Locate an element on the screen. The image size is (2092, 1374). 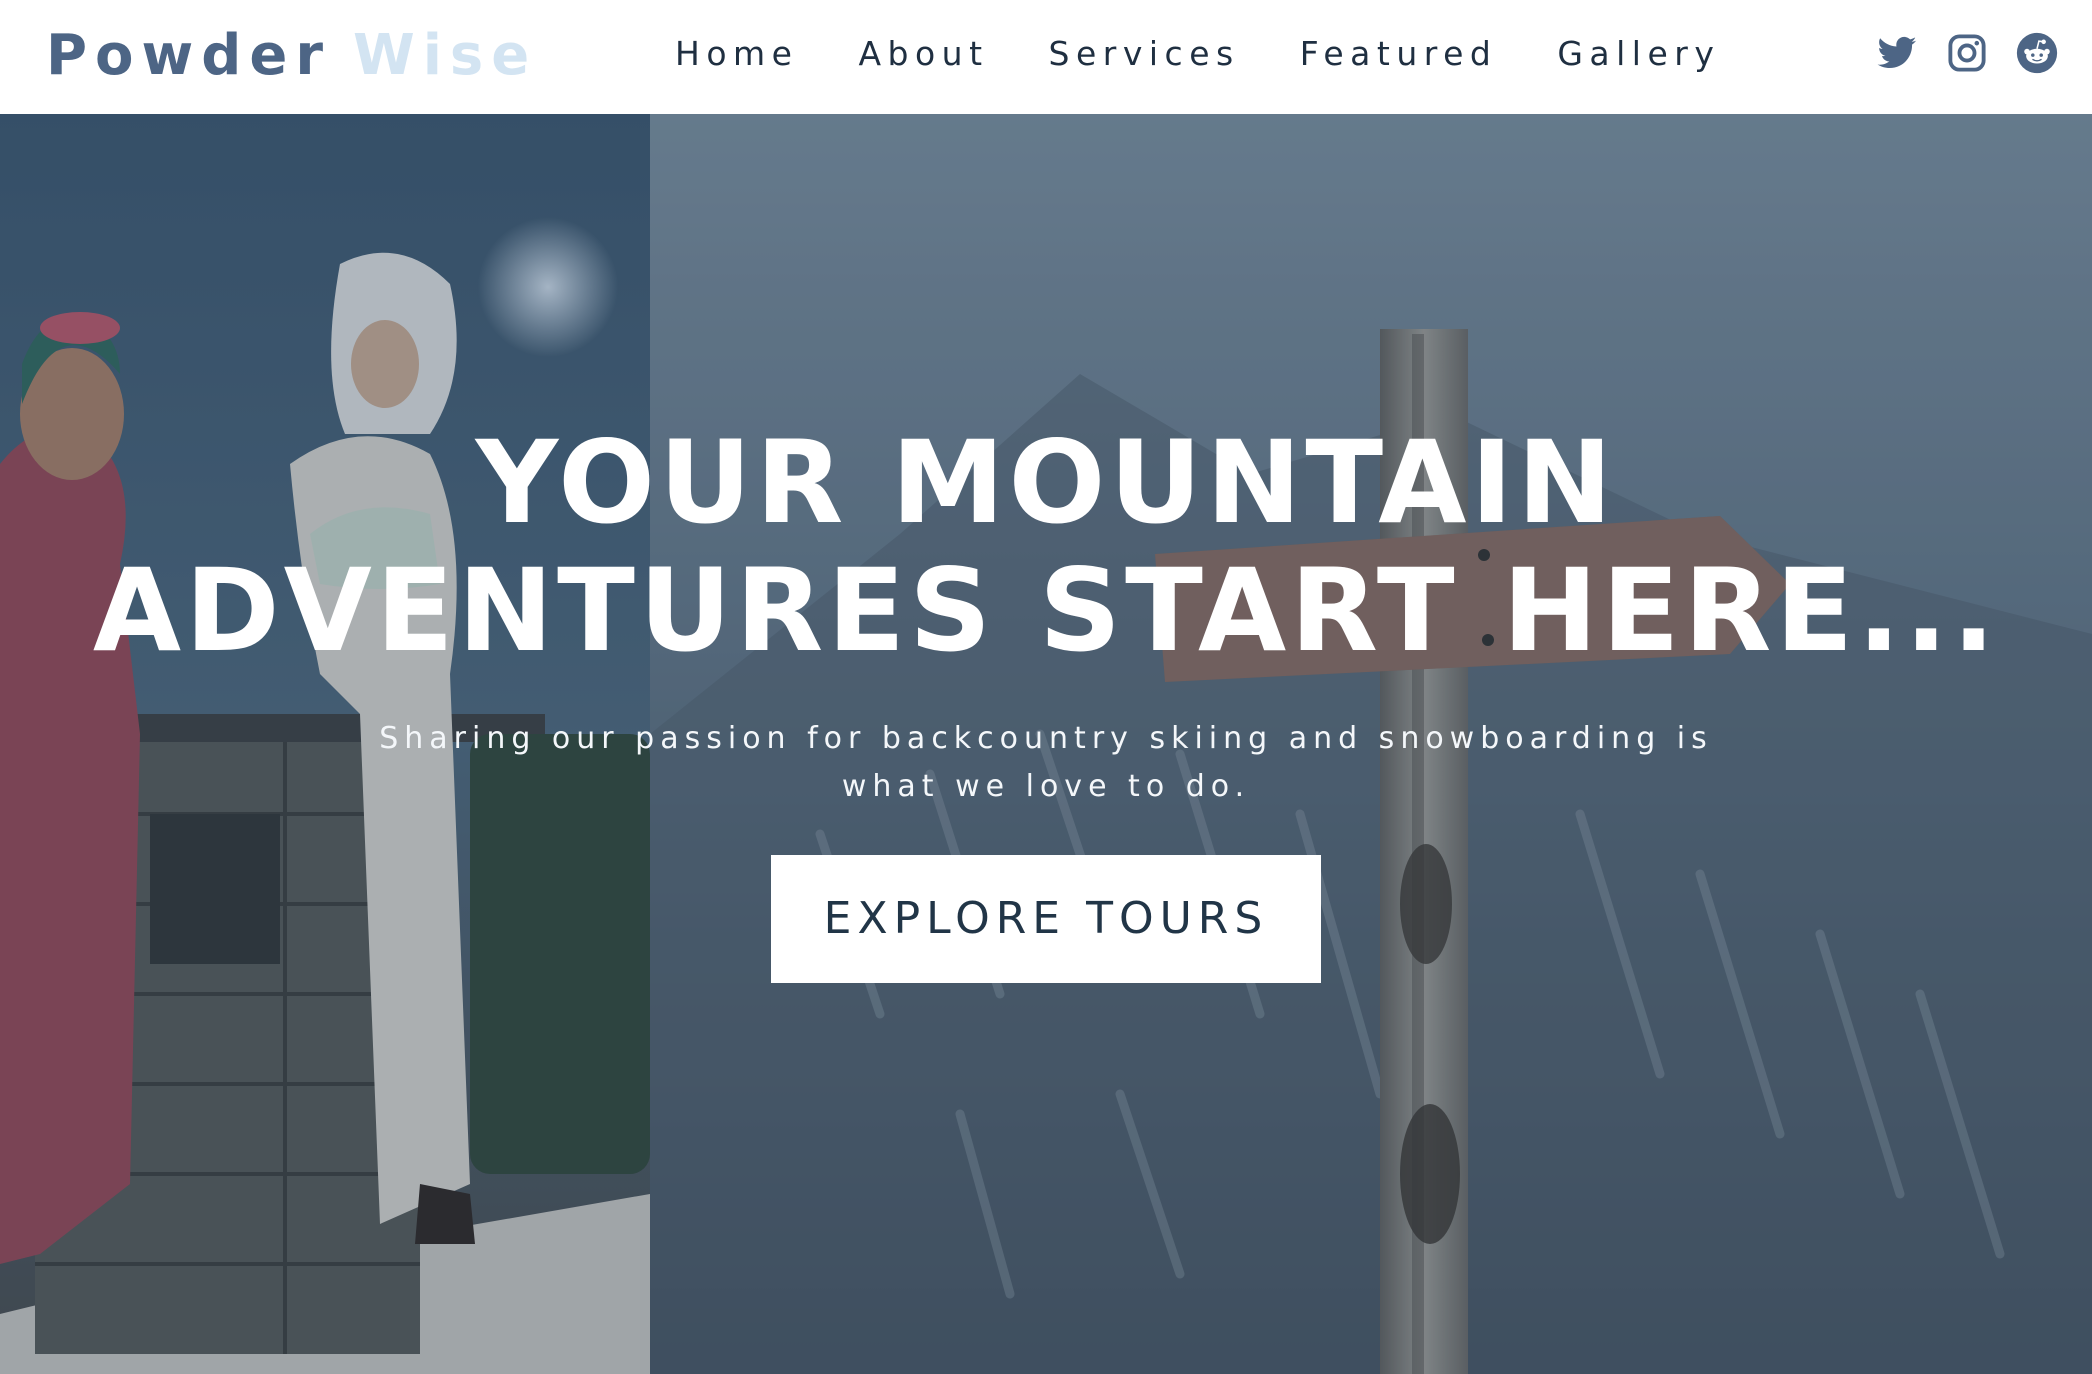
nav-link-gallery: Gallery is located at coordinates (1638, 54).